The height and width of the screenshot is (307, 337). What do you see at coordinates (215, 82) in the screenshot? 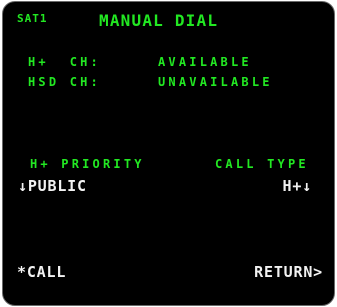
I see `hsd-channel-status: UNAVAILABLE` at bounding box center [215, 82].